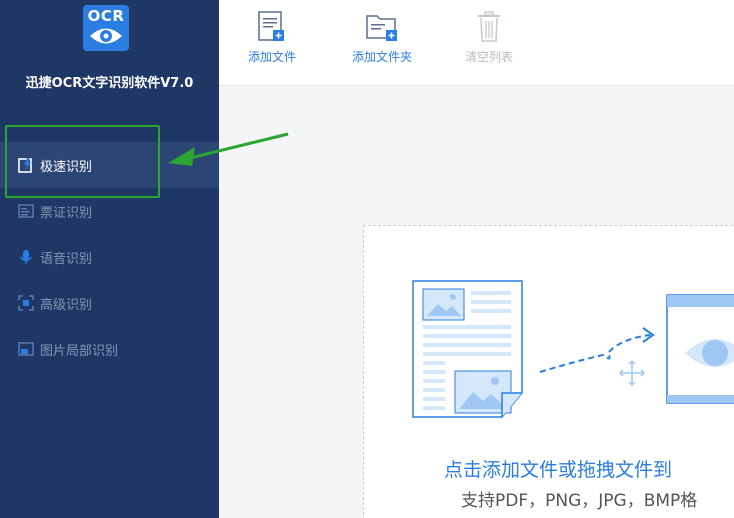 This screenshot has width=734, height=518. Describe the element at coordinates (489, 26) in the screenshot. I see `trash-icon` at that location.